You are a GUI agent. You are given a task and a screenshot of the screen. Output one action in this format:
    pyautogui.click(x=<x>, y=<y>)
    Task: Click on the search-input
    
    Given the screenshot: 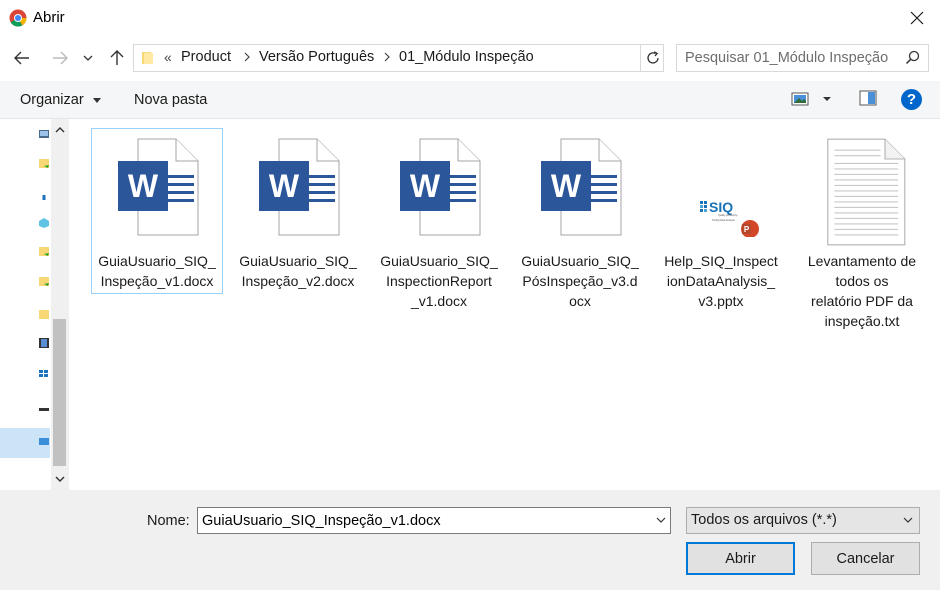 What is the action you would take?
    pyautogui.click(x=790, y=58)
    